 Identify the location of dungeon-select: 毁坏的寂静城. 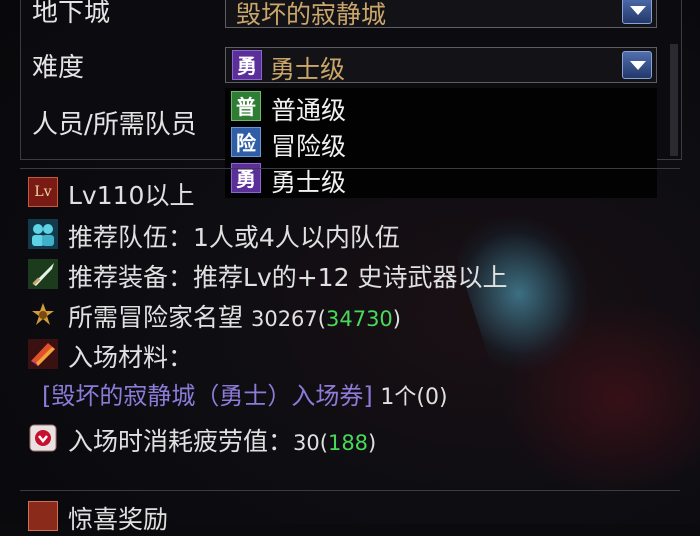
(441, 14).